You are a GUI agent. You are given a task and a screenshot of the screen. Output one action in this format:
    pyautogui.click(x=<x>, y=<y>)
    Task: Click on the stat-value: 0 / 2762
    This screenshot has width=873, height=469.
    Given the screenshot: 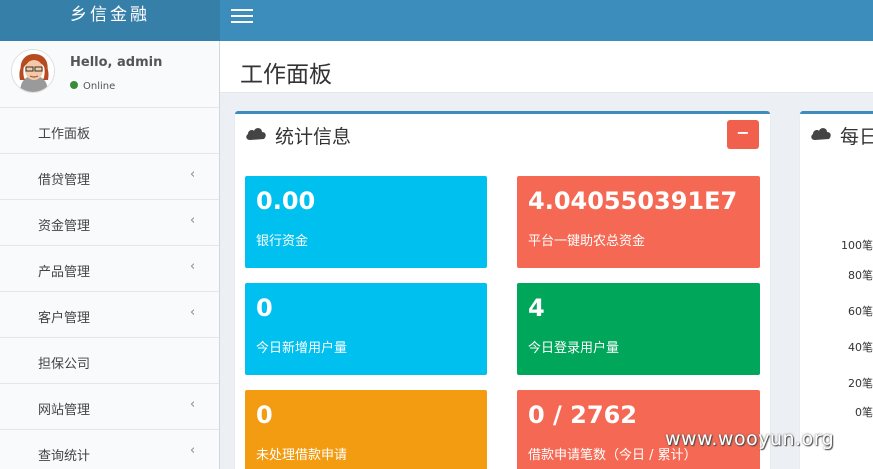 What is the action you would take?
    pyautogui.click(x=582, y=415)
    